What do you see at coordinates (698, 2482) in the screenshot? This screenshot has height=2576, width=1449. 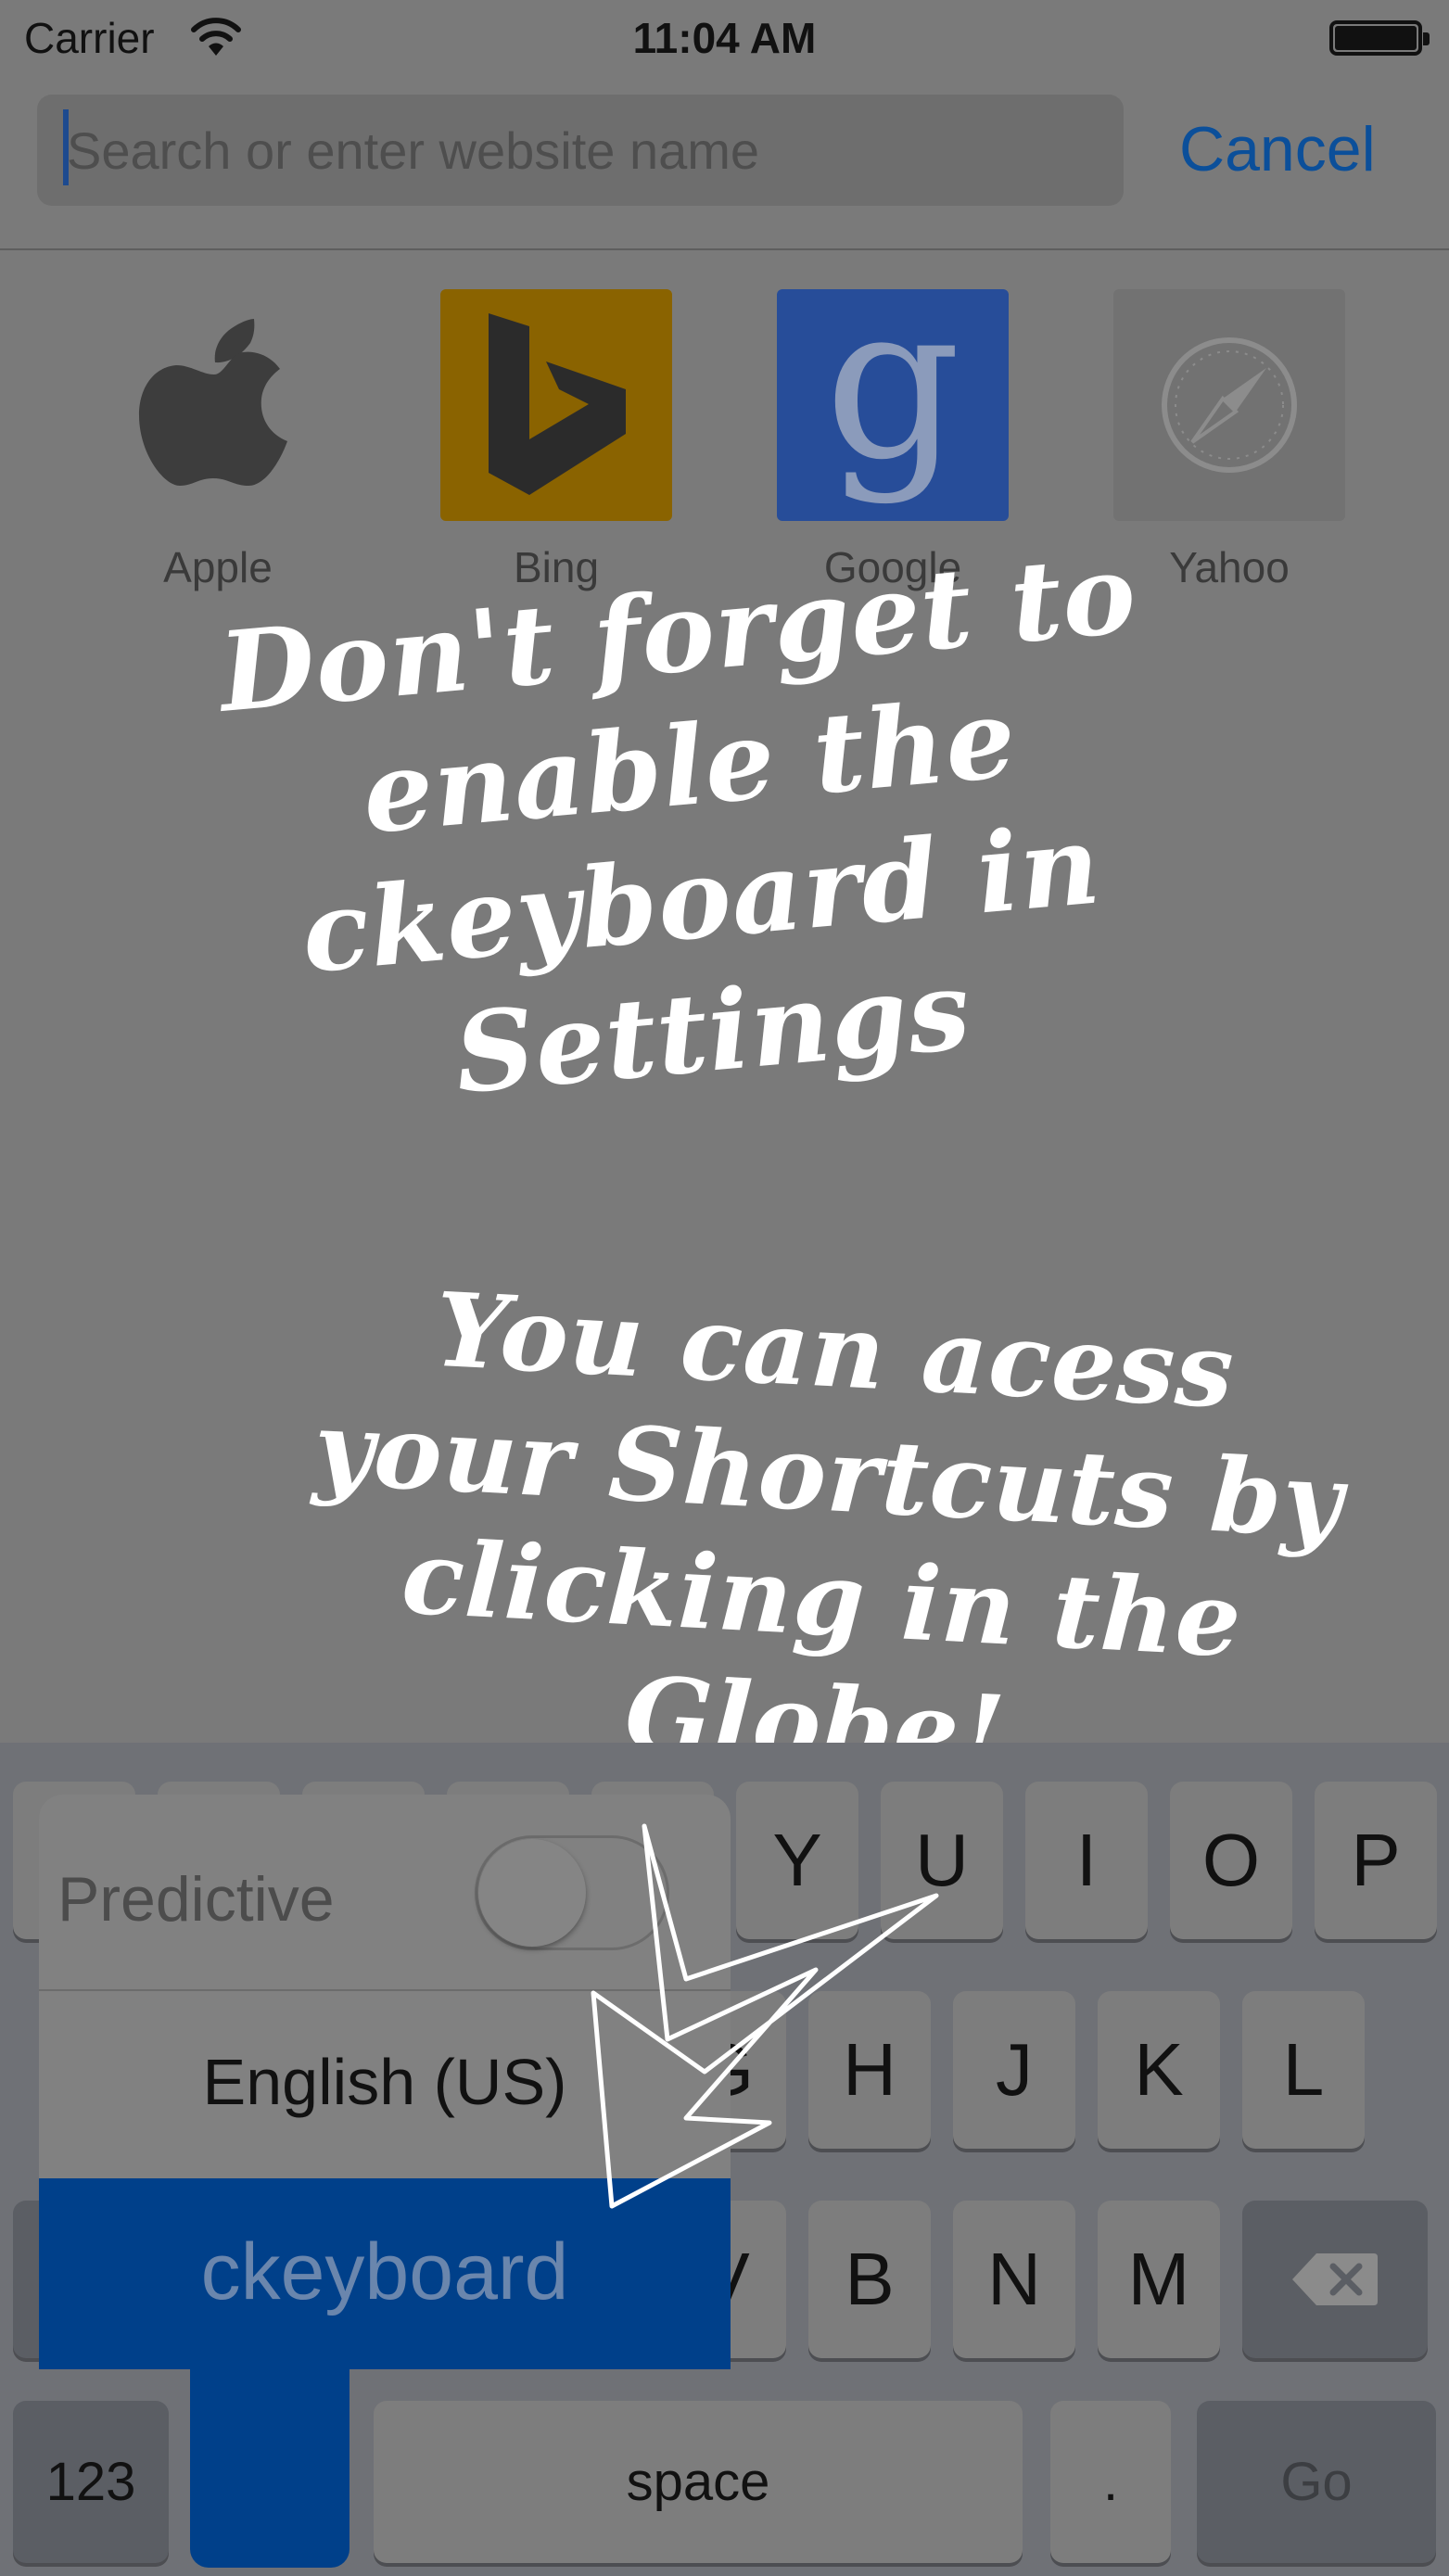 I see `space-key: space` at bounding box center [698, 2482].